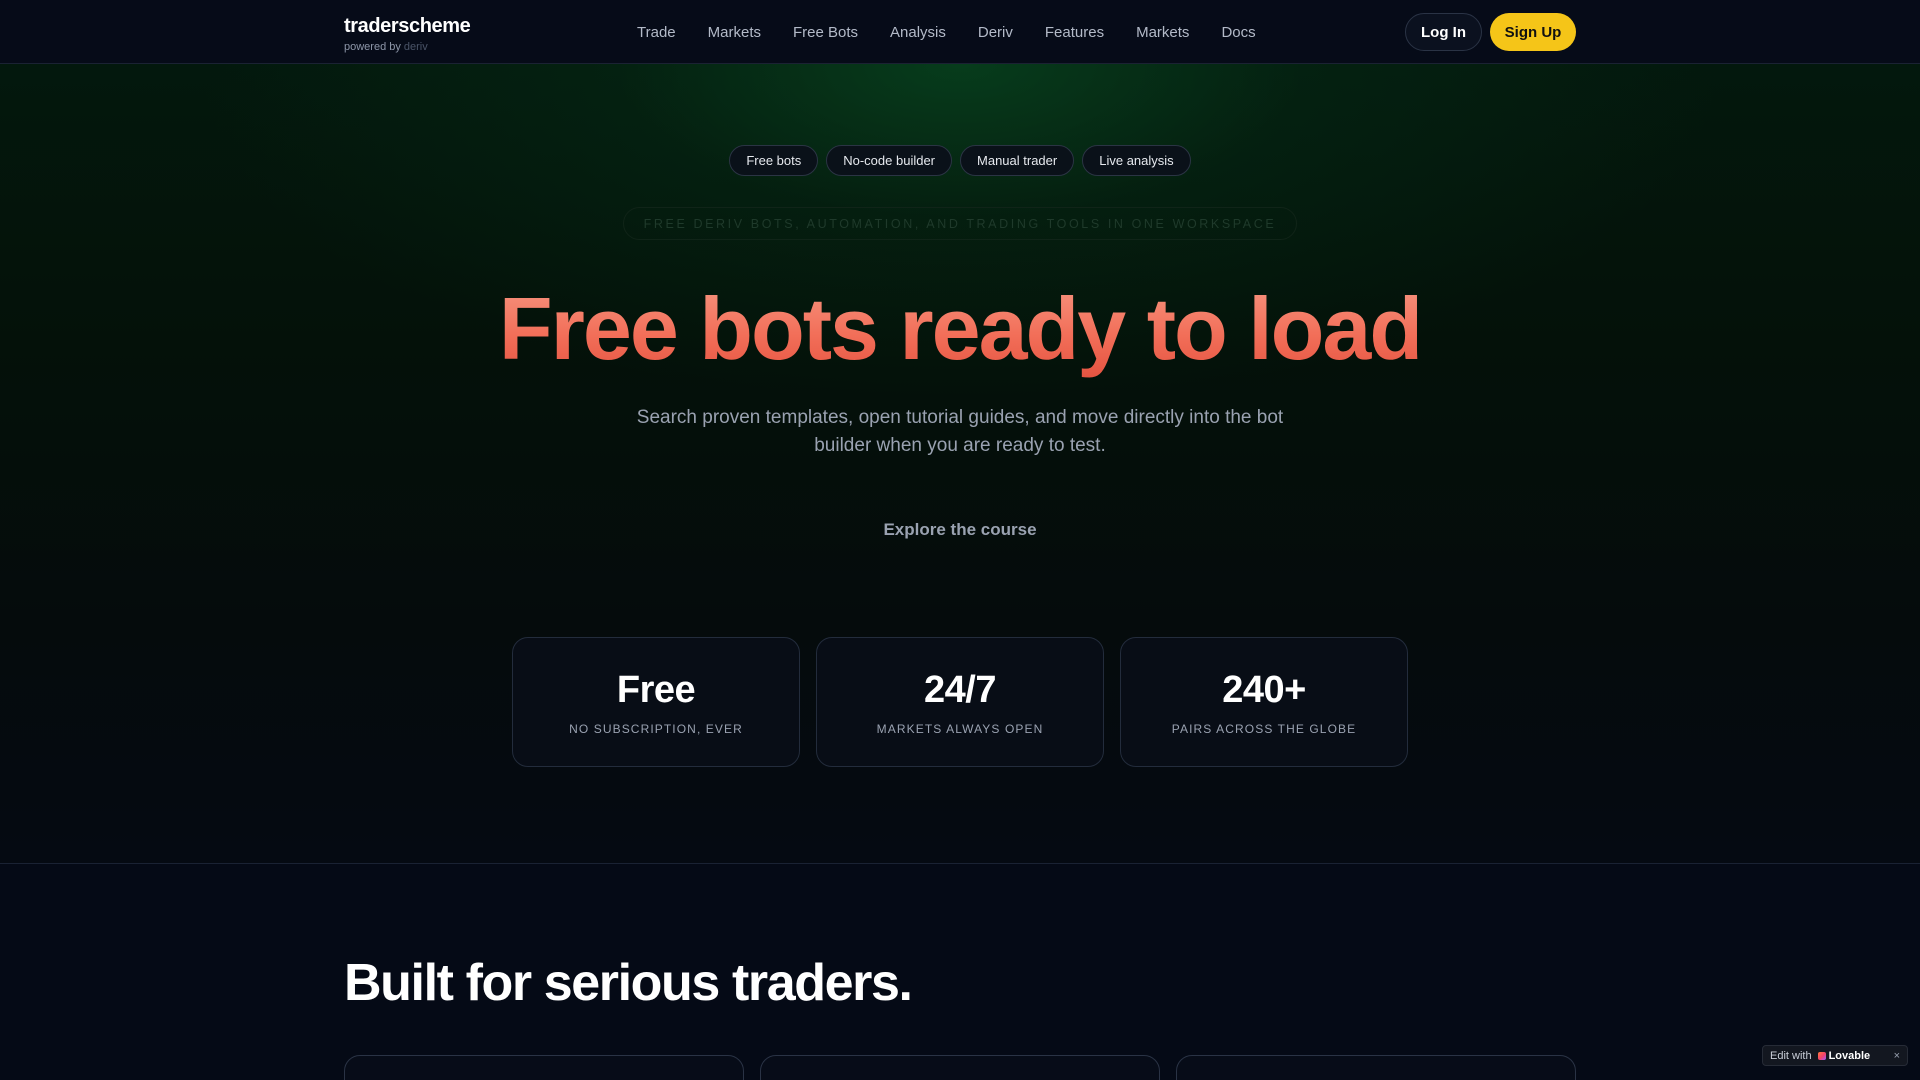  Describe the element at coordinates (734, 32) in the screenshot. I see `nav-link-markets: Markets` at that location.